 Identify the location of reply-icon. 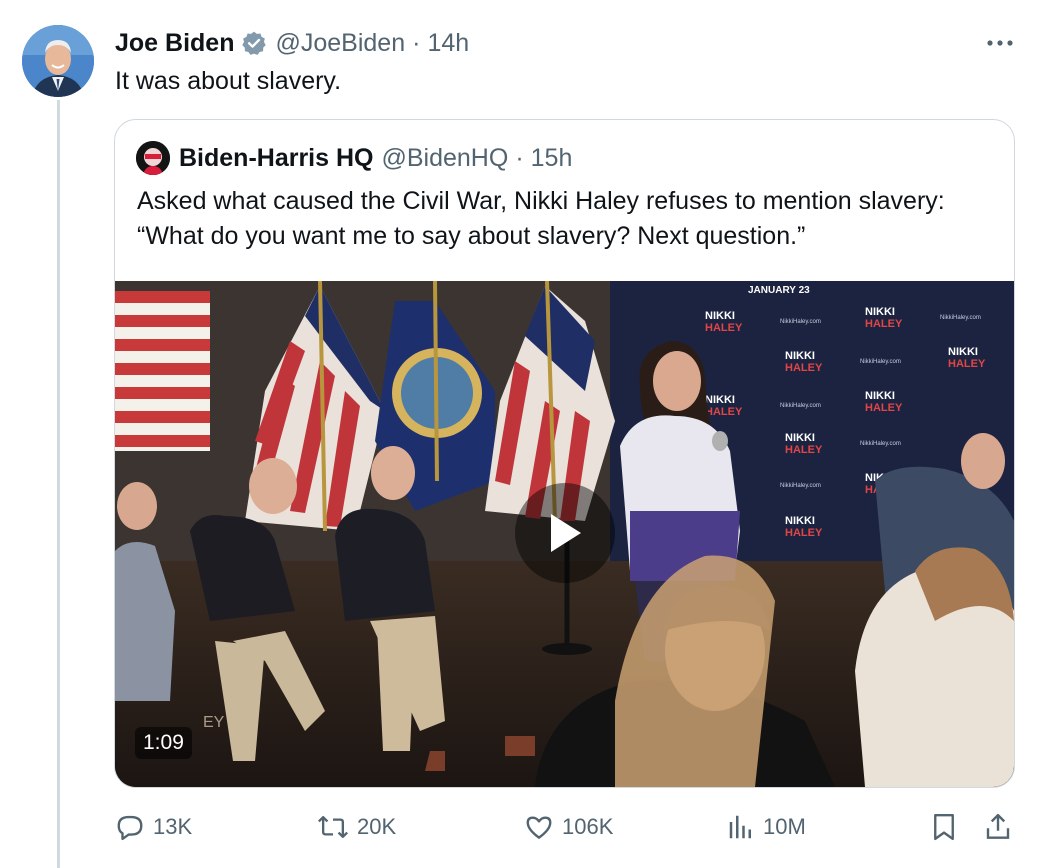
(130, 828).